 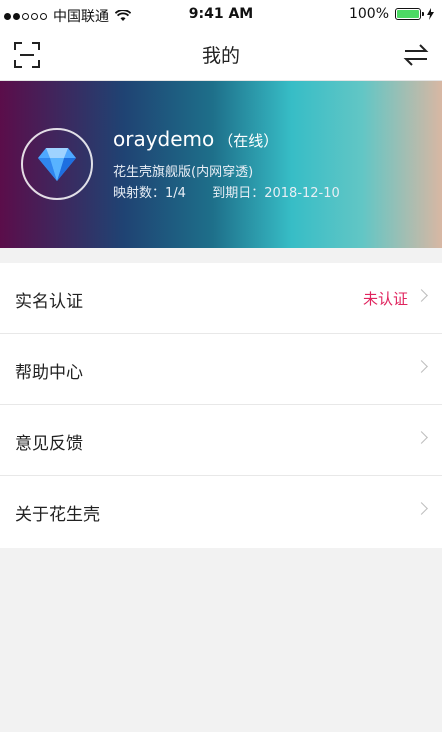 What do you see at coordinates (409, 14) in the screenshot?
I see `battery-icon` at bounding box center [409, 14].